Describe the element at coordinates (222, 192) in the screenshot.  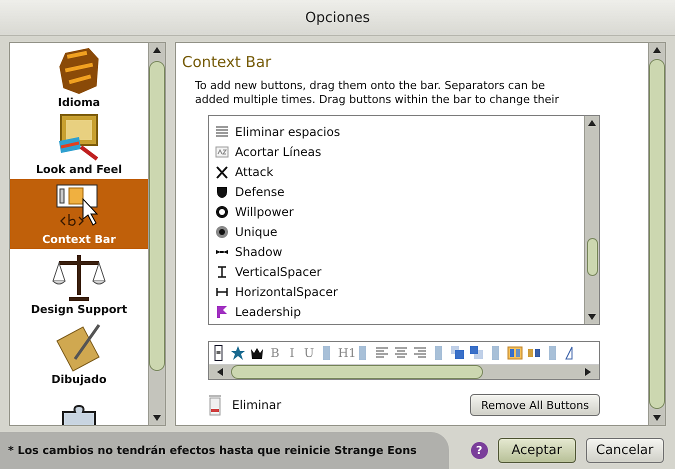
I see `shield-icon` at that location.